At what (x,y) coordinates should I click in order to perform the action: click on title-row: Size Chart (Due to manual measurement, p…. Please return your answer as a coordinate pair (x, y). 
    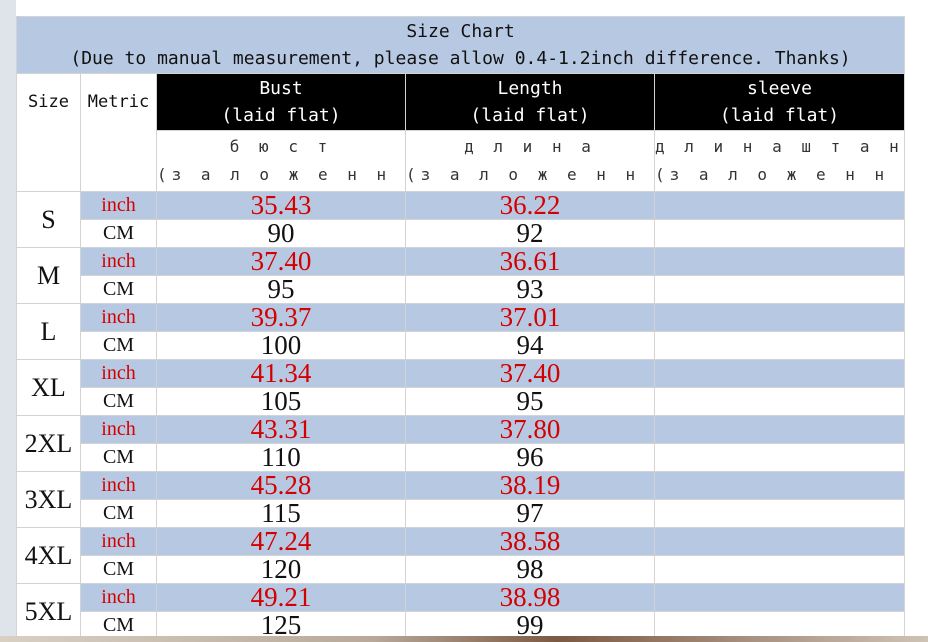
    Looking at the image, I should click on (460, 45).